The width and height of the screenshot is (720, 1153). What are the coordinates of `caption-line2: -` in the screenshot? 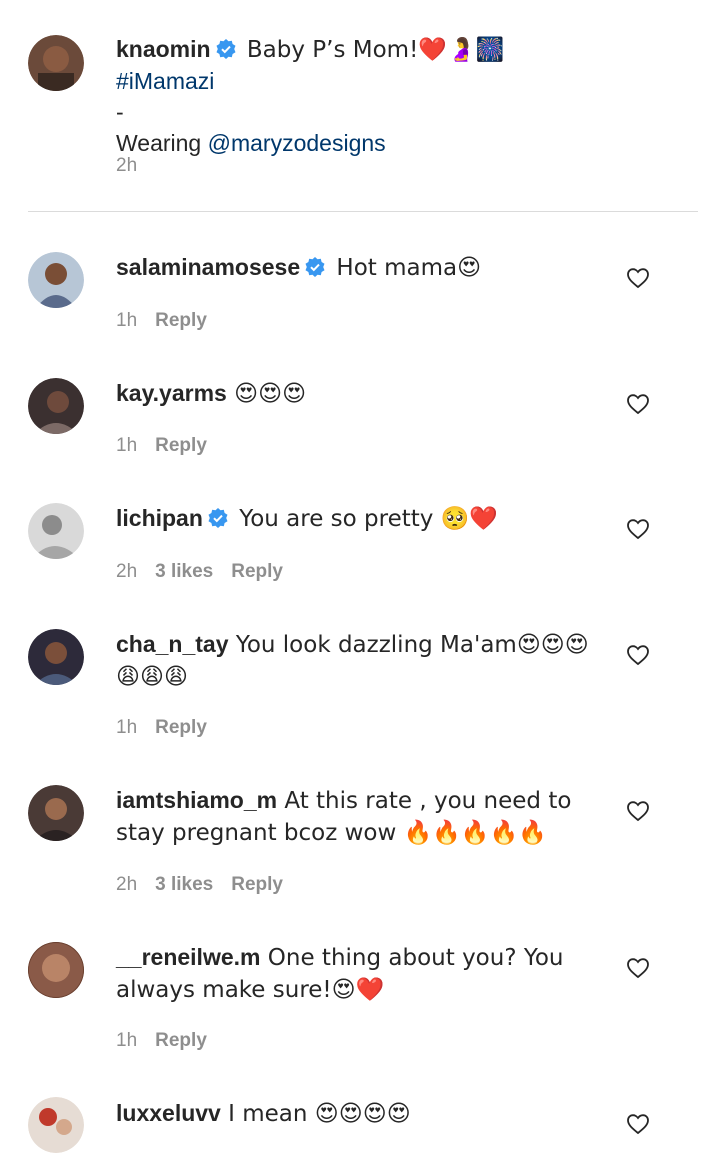 It's located at (120, 112).